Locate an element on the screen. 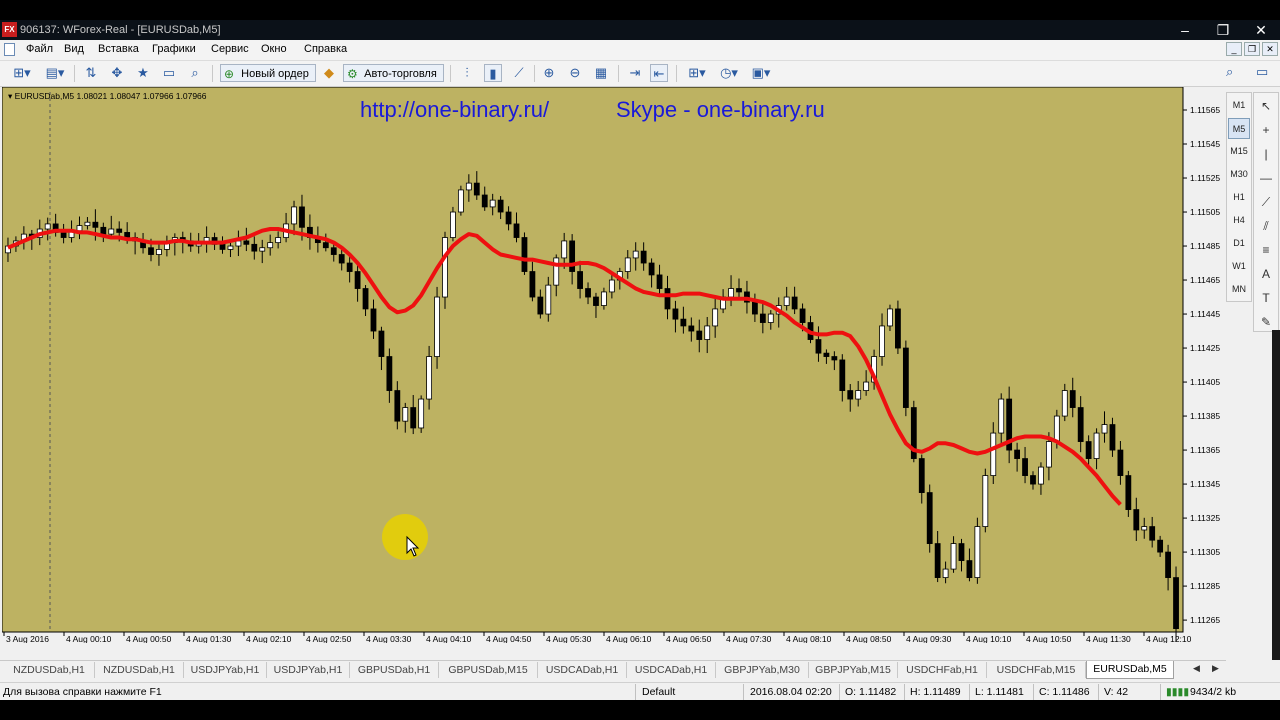 The image size is (1280, 720). new-order-button: ⊕ Новый ордер is located at coordinates (268, 73).